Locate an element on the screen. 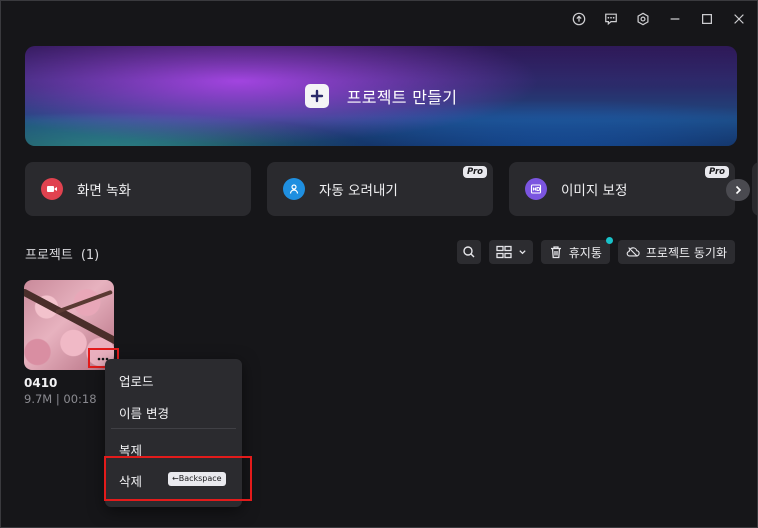 This screenshot has width=758, height=528. upload-icon is located at coordinates (579, 19).